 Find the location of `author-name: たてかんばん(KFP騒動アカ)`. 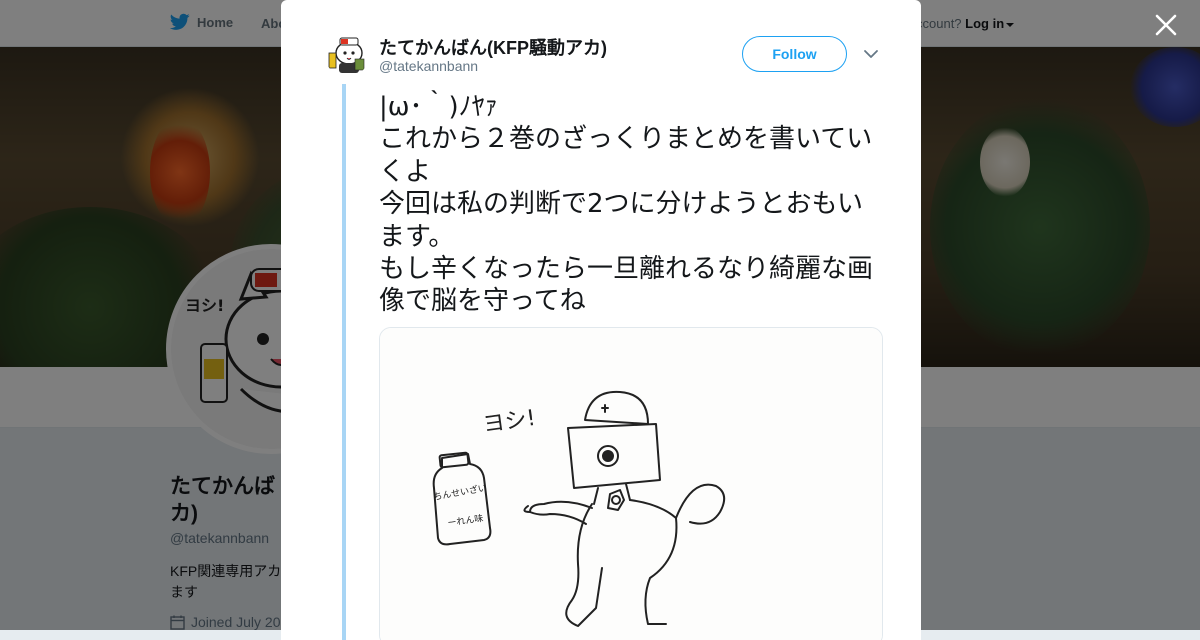

author-name: たてかんばん(KFP騒動アカ) is located at coordinates (493, 47).